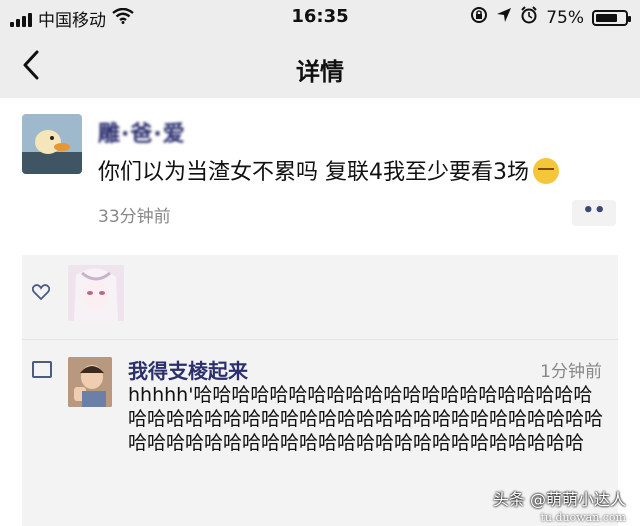 This screenshot has height=526, width=640. I want to click on location-icon, so click(504, 17).